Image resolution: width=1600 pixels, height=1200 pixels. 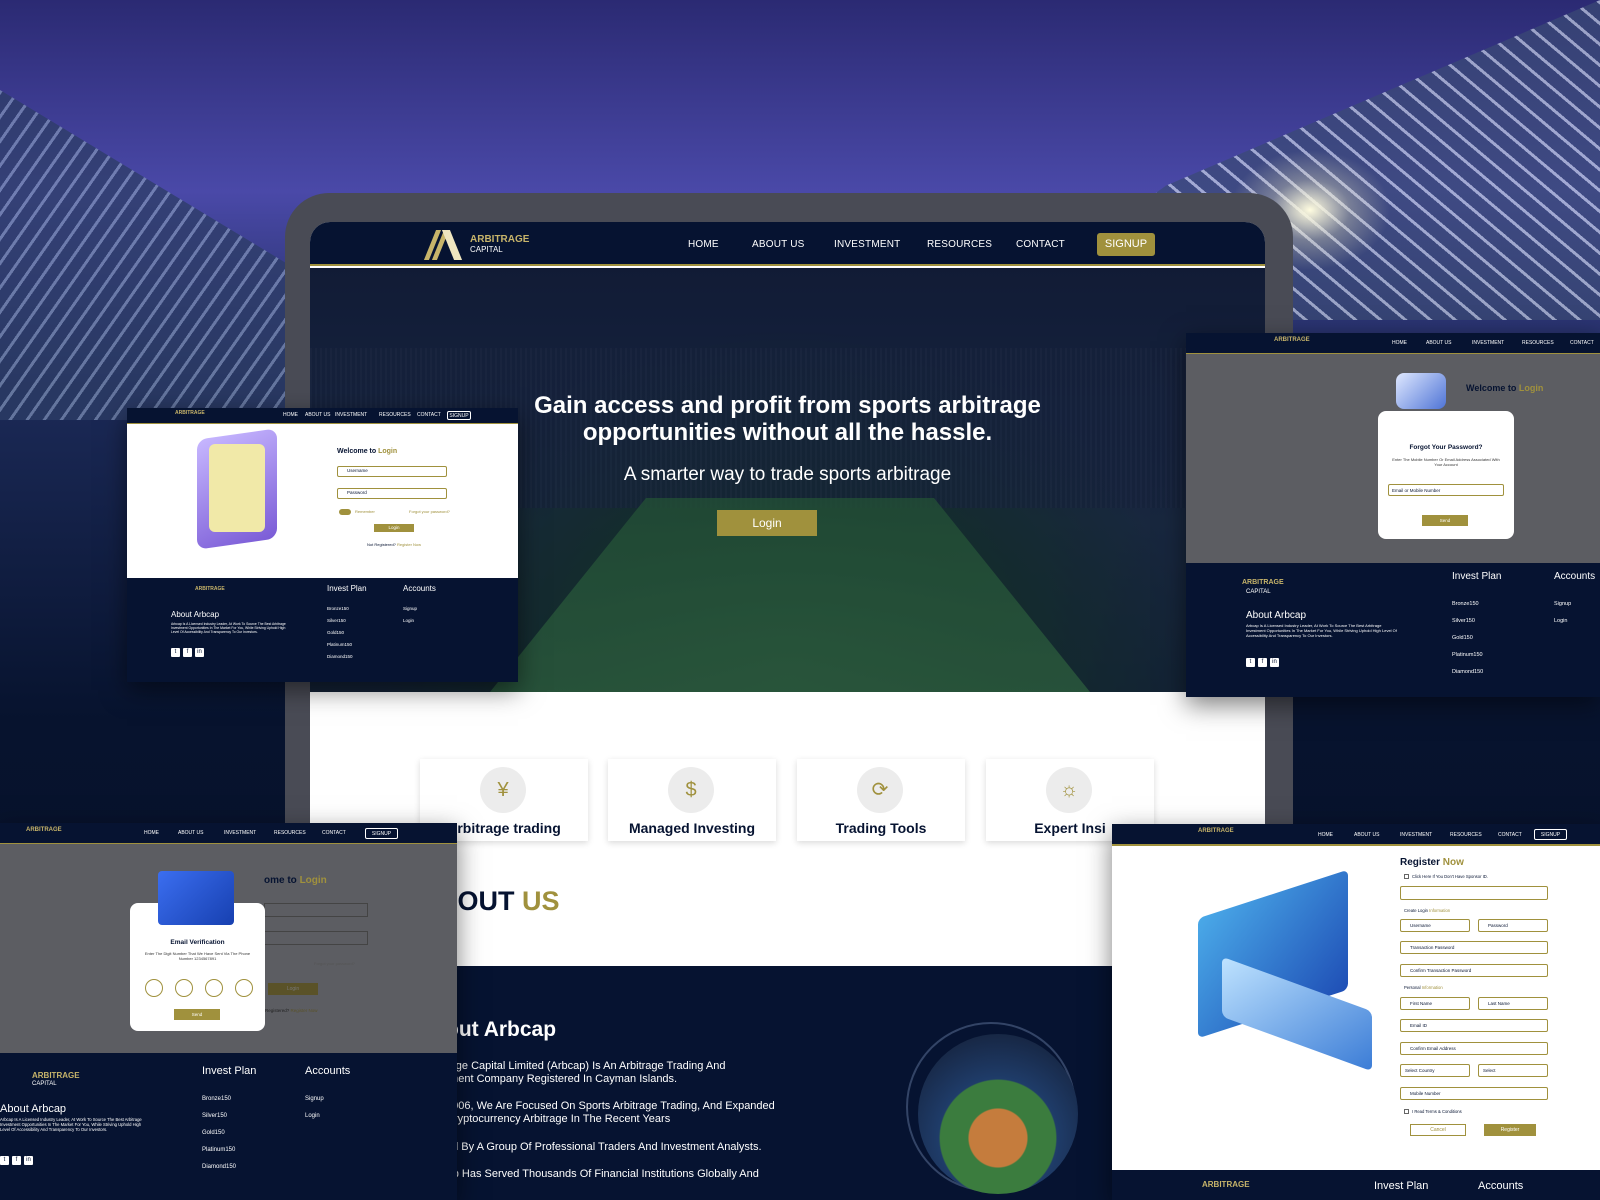 I want to click on sponsor-id-input, so click(x=1474, y=893).